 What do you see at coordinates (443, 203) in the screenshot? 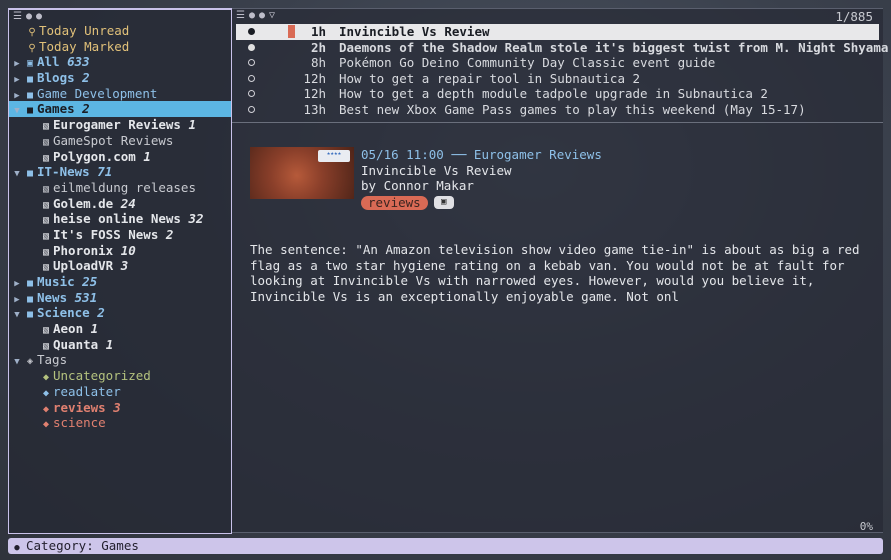
I see `image-icon: ▣` at bounding box center [443, 203].